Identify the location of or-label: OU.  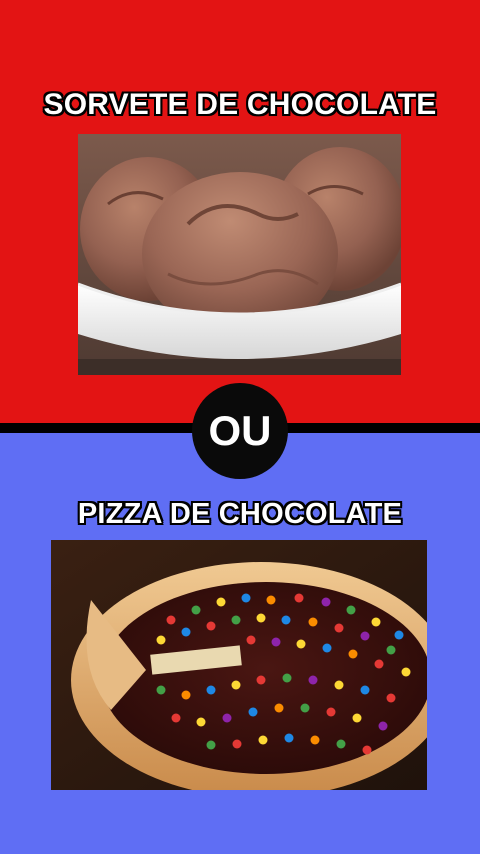
(240, 430).